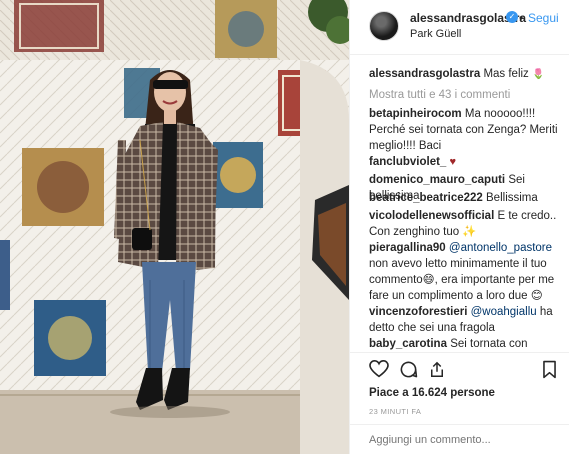 Image resolution: width=569 pixels, height=455 pixels. Describe the element at coordinates (543, 18) in the screenshot. I see `follow-button: Segui` at that location.